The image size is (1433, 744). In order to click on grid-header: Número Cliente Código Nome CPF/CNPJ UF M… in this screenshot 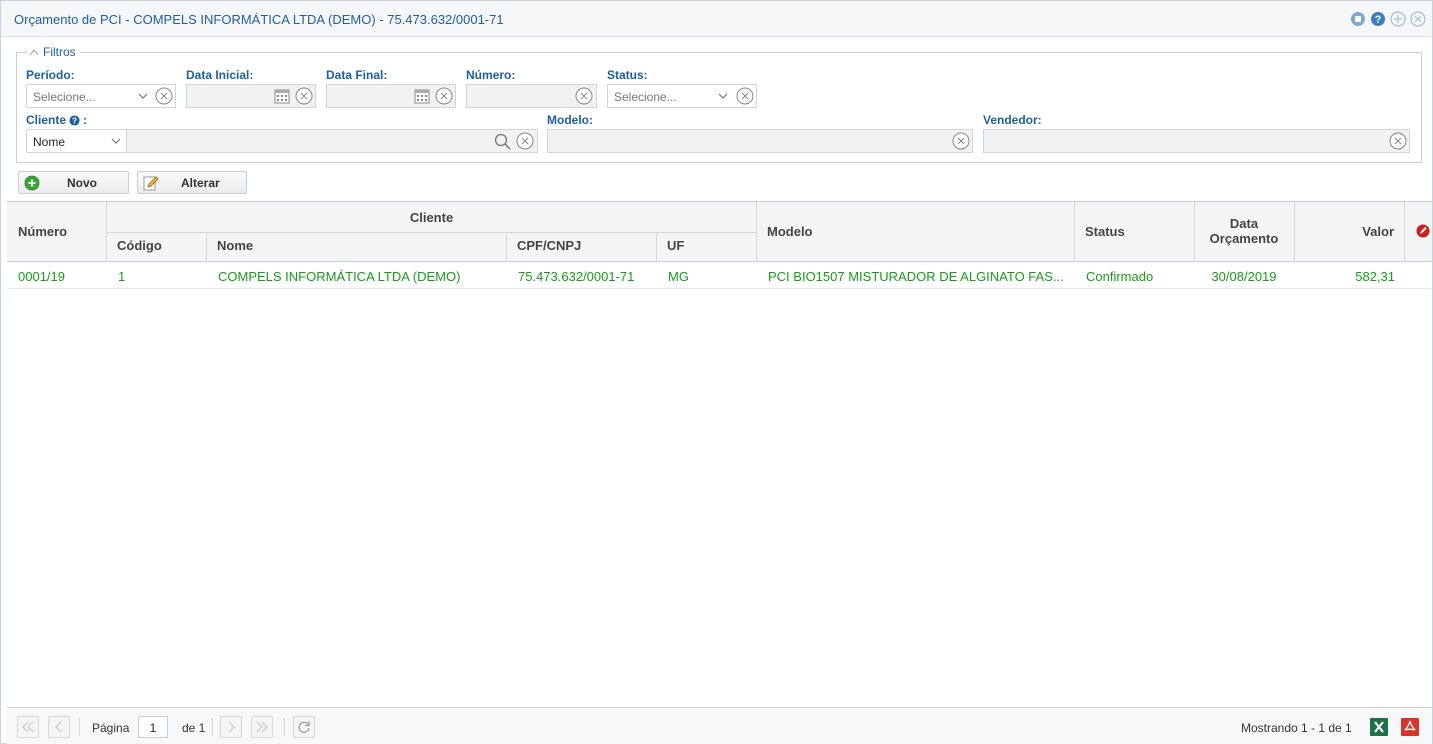, I will do `click(719, 232)`.